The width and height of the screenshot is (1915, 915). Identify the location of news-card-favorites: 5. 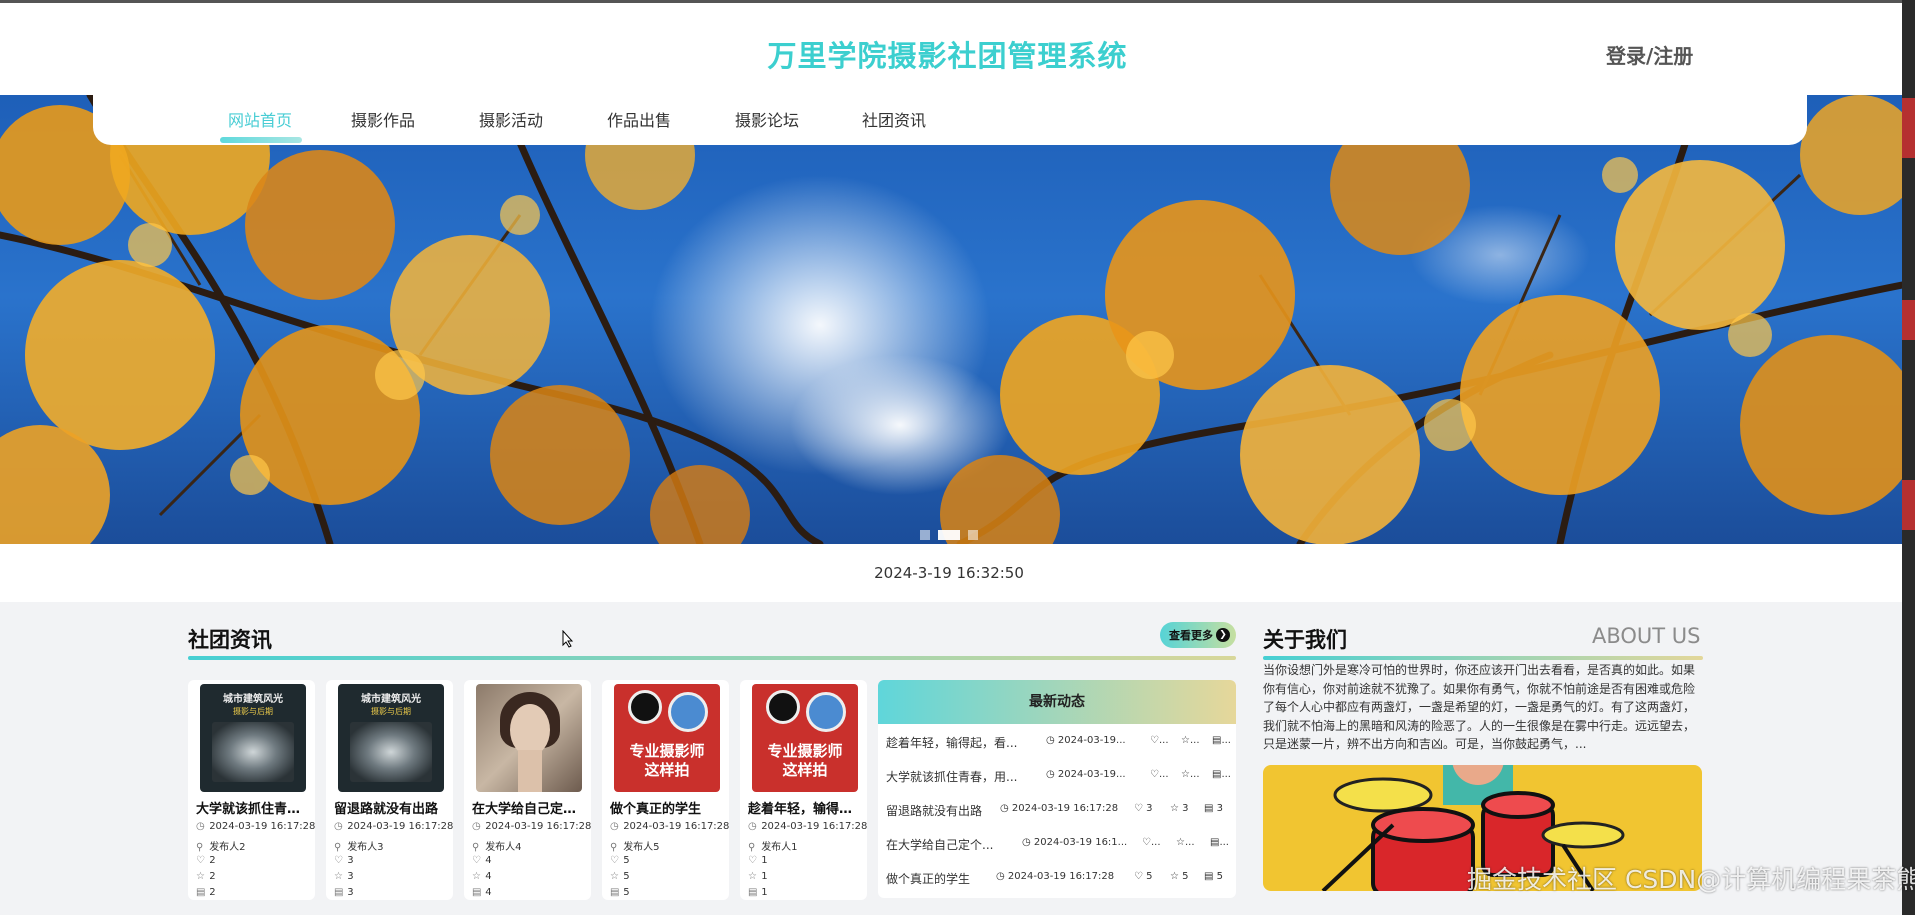
(626, 876).